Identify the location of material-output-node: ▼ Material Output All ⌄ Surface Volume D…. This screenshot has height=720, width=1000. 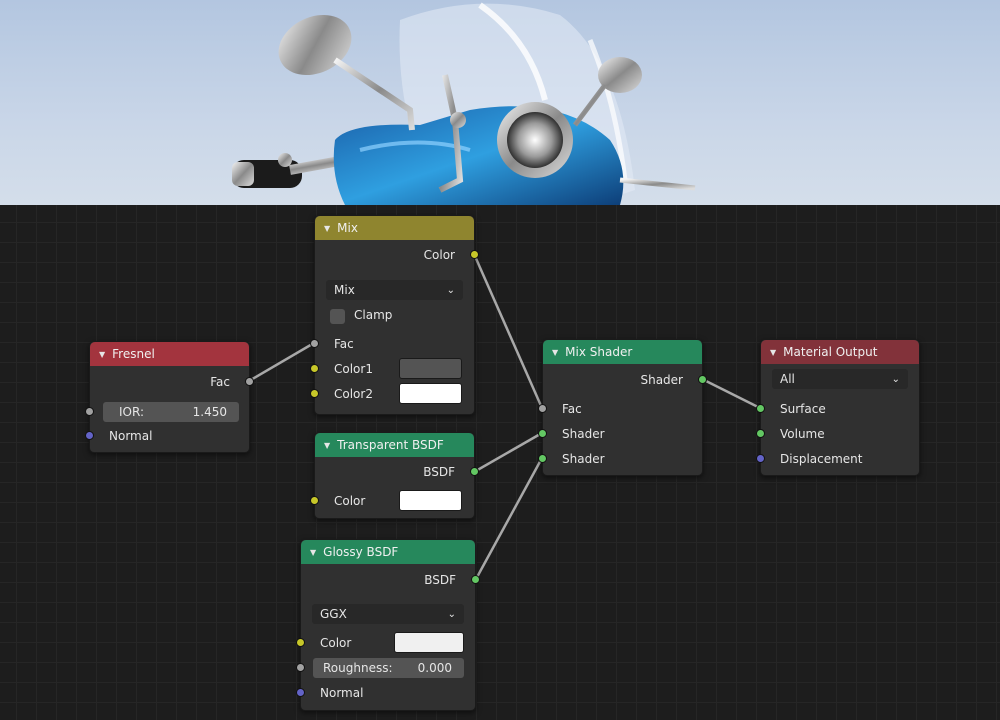
(838, 407).